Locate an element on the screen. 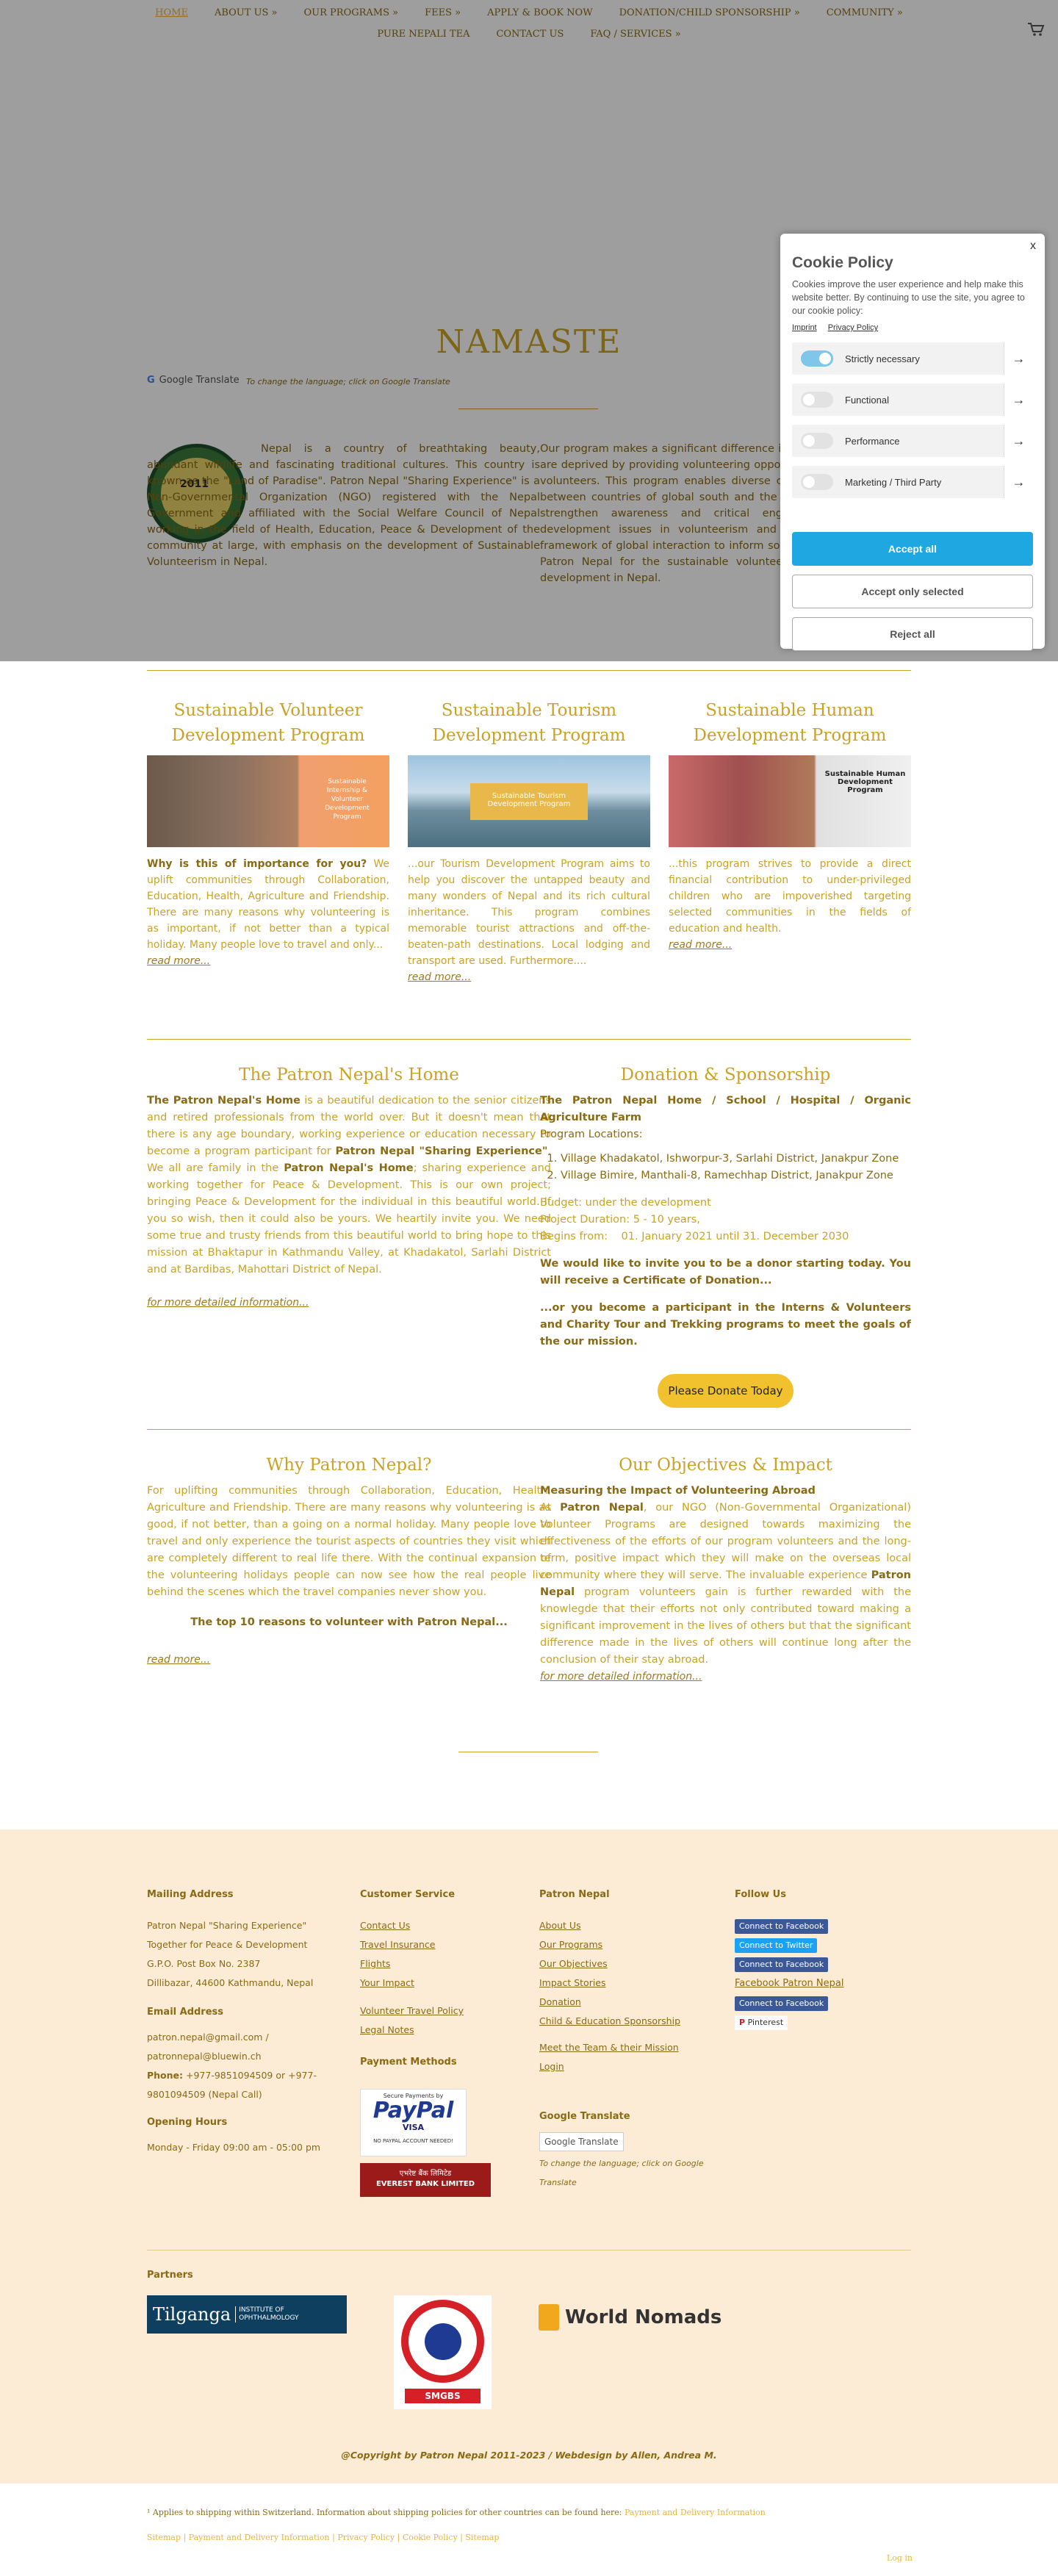 The height and width of the screenshot is (2576, 1058). payment-title: Payment Methods is located at coordinates (408, 2062).